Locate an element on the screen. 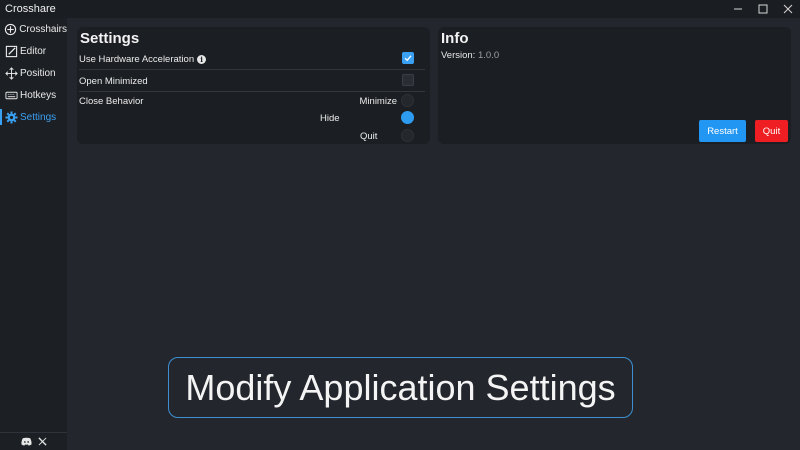  sidebar-item-label: Settings is located at coordinates (38, 117).